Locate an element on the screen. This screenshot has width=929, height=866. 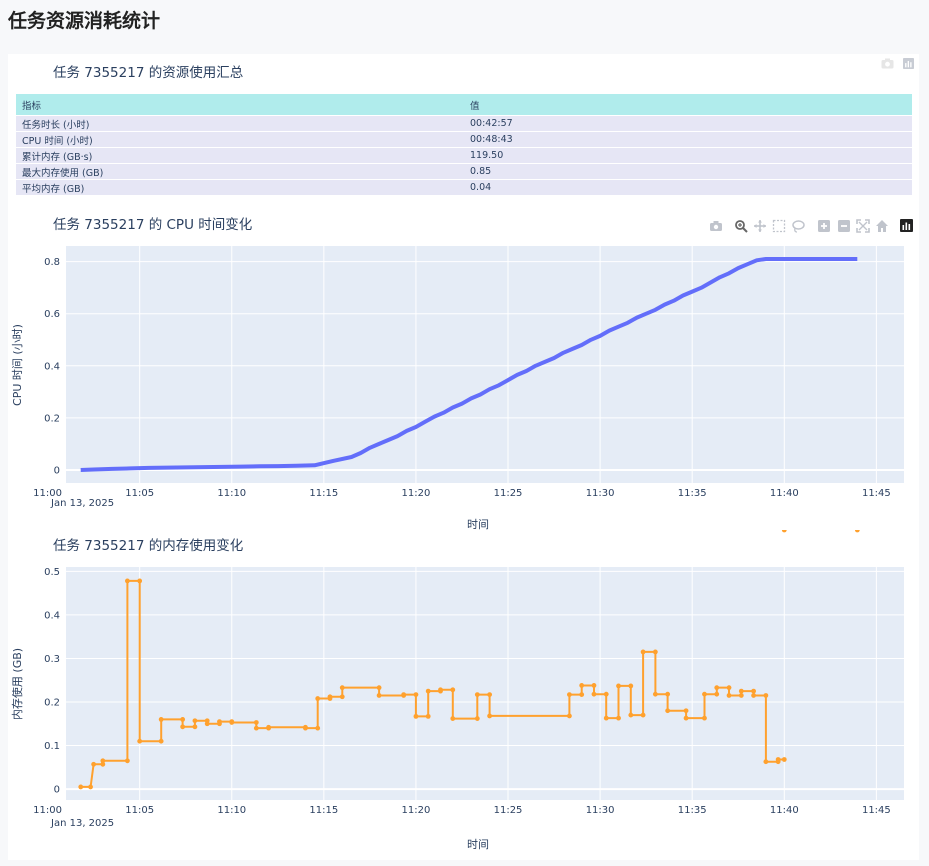
value-cell: 00:42:57 is located at coordinates (688, 123).